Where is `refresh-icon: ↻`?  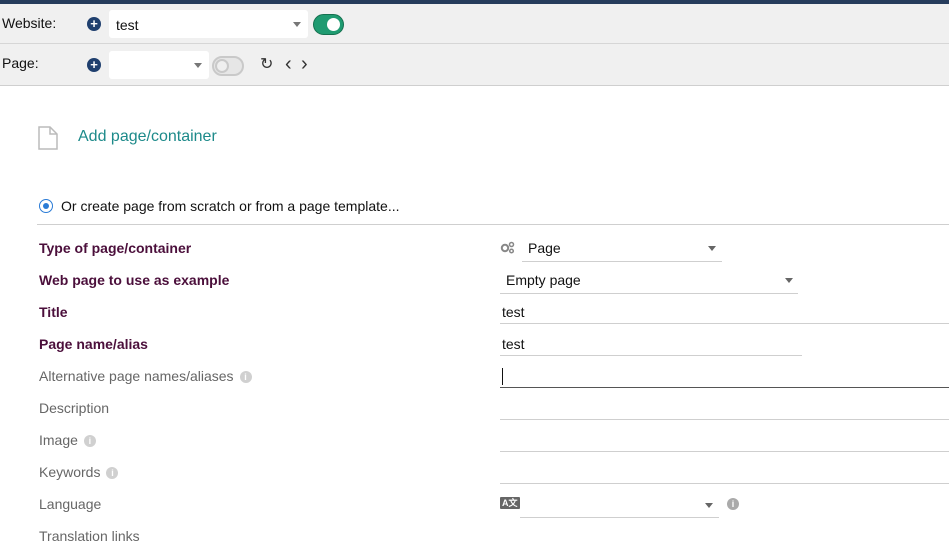 refresh-icon: ↻ is located at coordinates (266, 65).